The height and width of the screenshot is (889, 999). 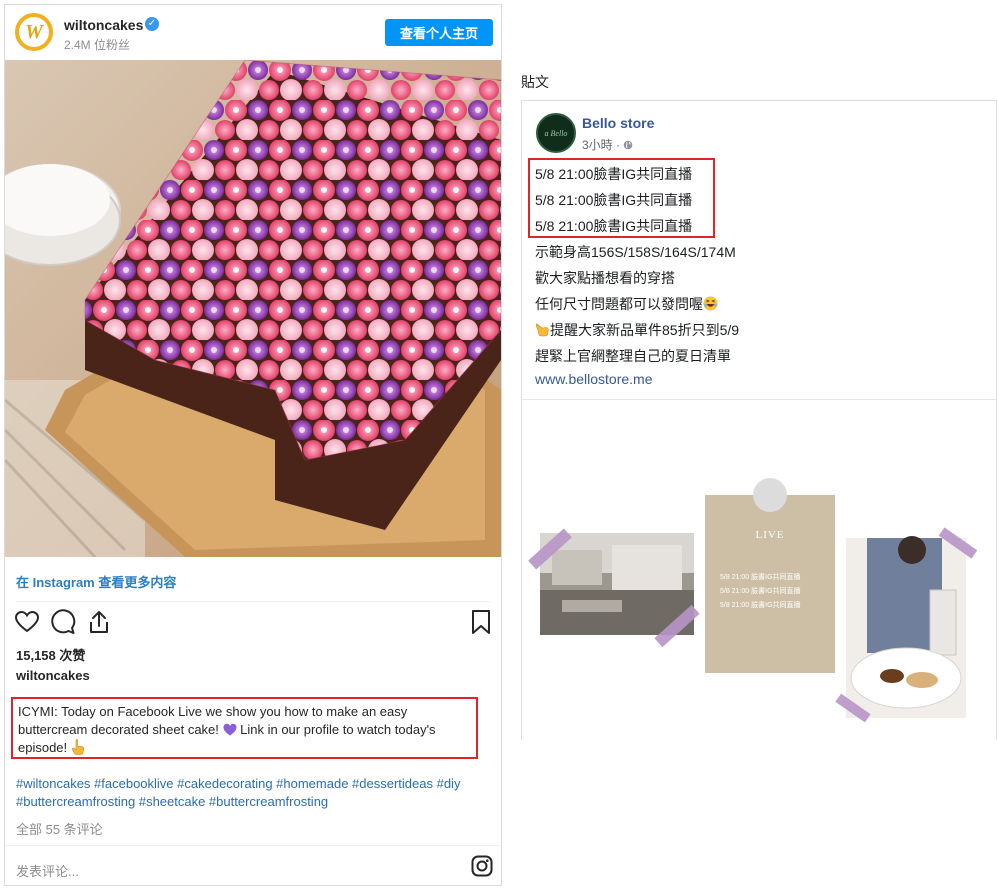 What do you see at coordinates (482, 866) in the screenshot?
I see `instagram-logo-icon` at bounding box center [482, 866].